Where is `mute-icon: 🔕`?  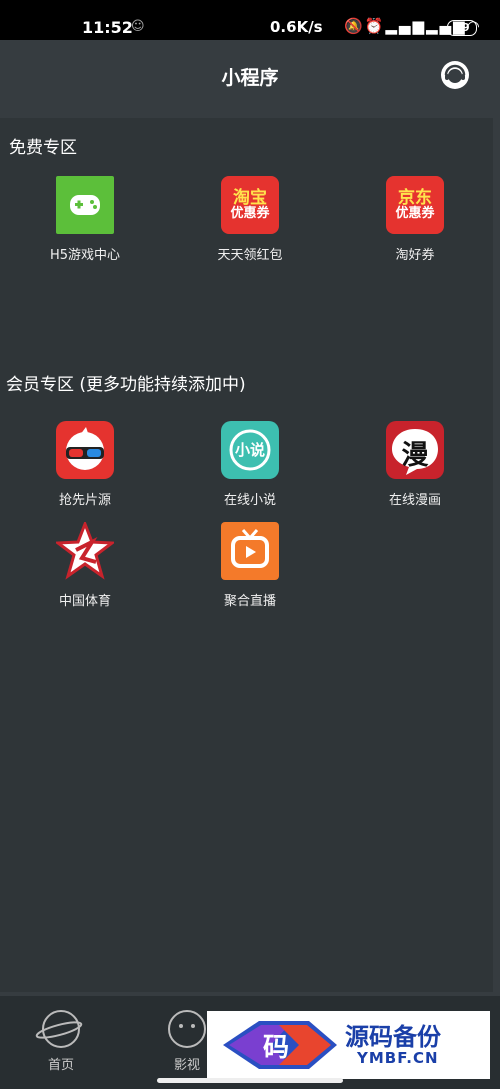
mute-icon: 🔕 is located at coordinates (354, 26).